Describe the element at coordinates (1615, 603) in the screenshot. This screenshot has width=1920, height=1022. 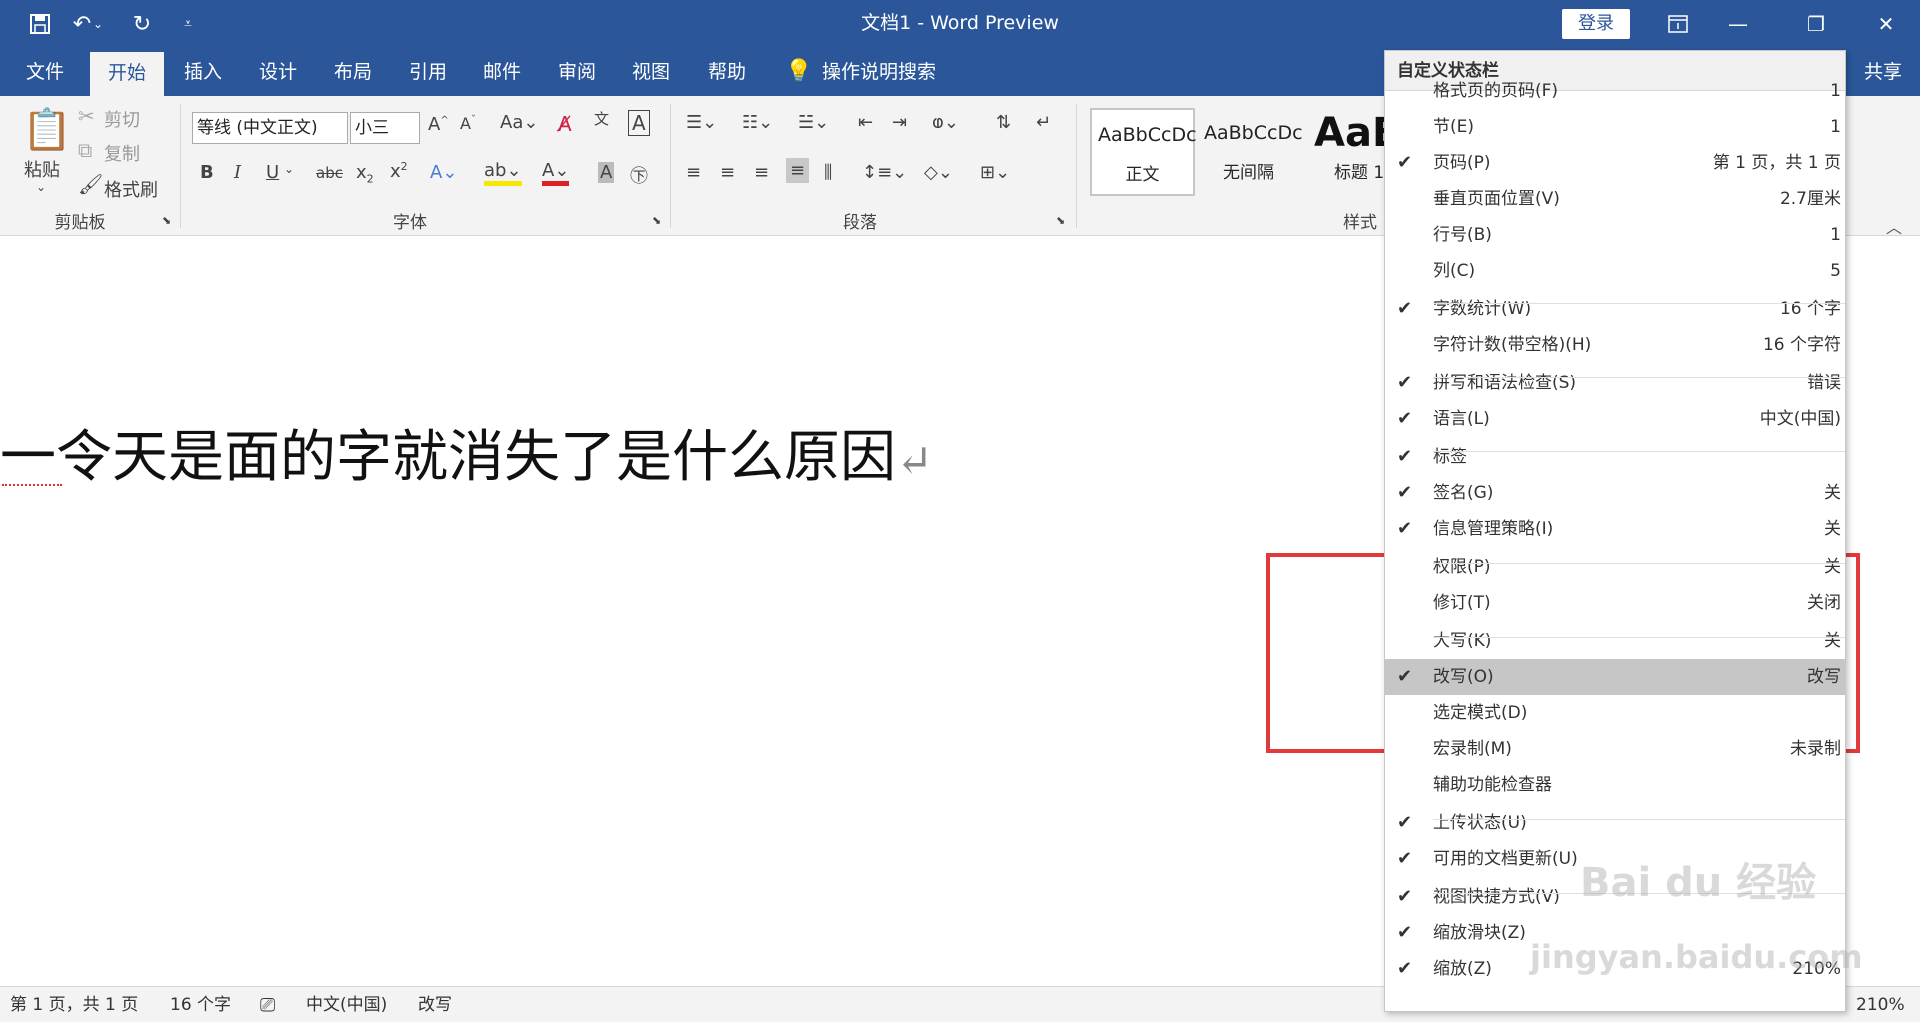
I see `menu-item: 修订(T) 关闭` at that location.